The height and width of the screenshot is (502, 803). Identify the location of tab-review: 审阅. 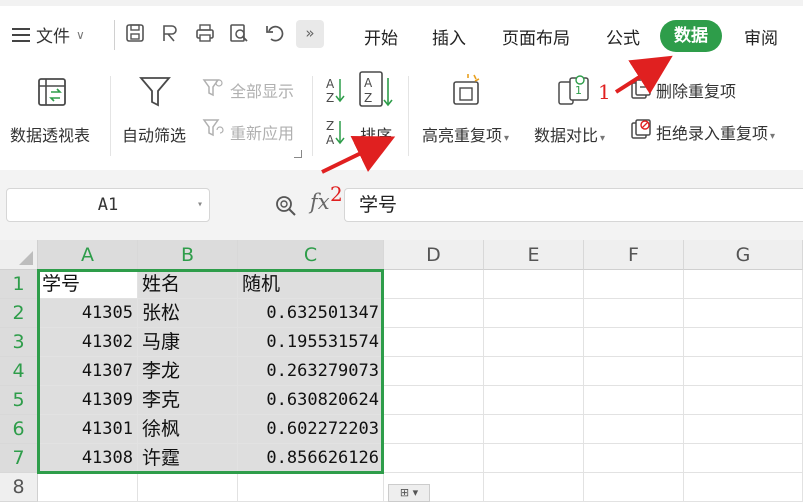
(761, 36).